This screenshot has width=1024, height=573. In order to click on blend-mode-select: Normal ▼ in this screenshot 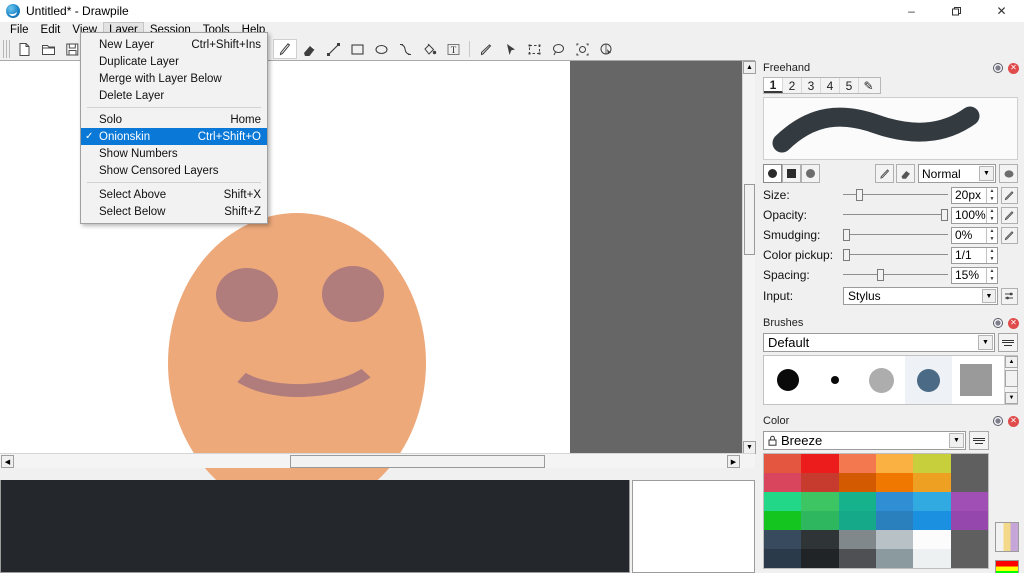, I will do `click(957, 173)`.